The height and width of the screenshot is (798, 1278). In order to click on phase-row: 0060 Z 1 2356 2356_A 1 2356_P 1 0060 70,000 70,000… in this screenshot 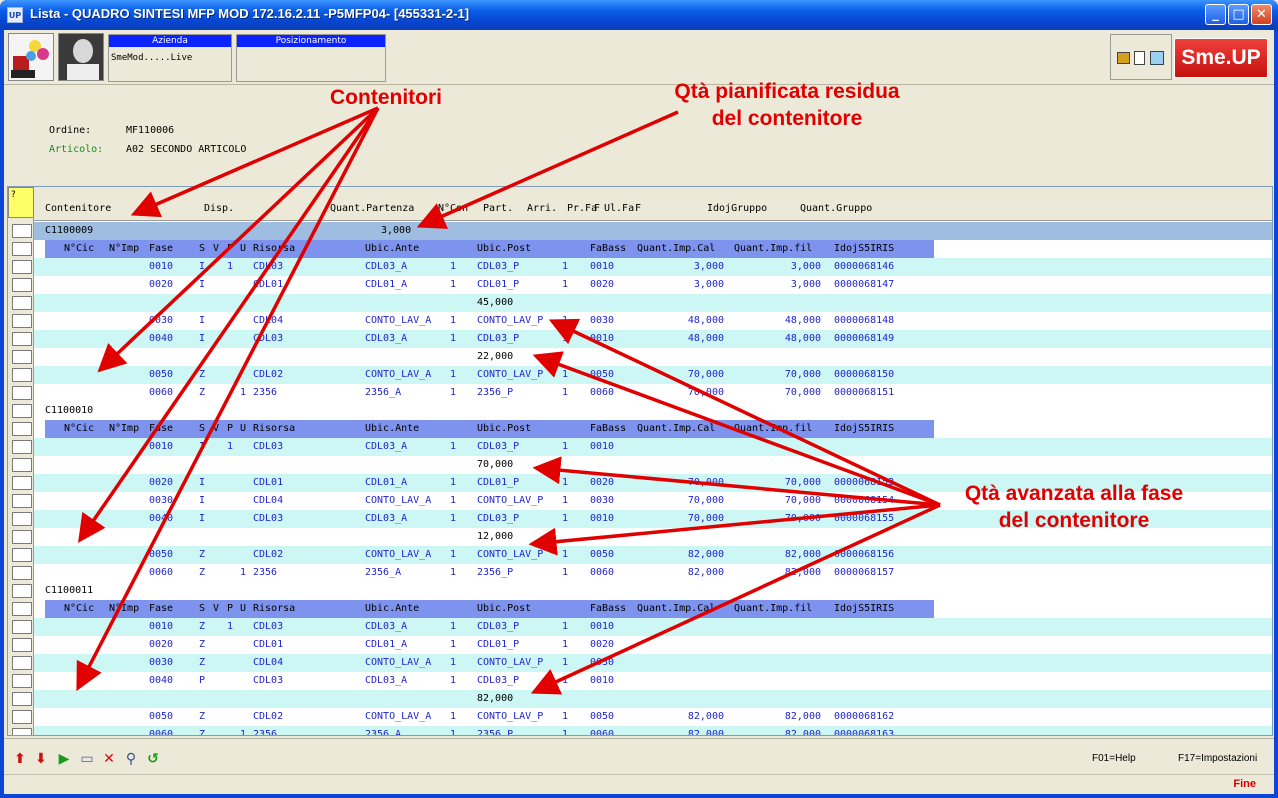, I will do `click(653, 393)`.